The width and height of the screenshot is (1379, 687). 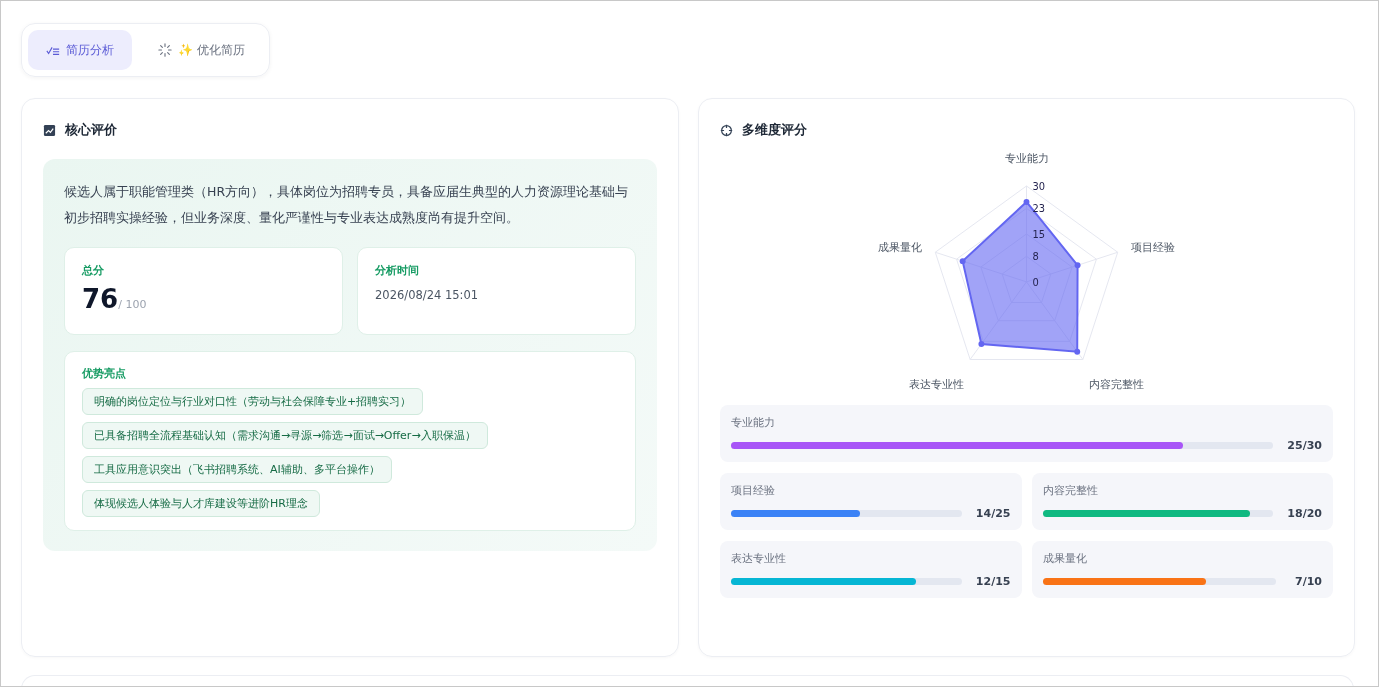 I want to click on dimension-label: 成果量化, so click(x=1065, y=559).